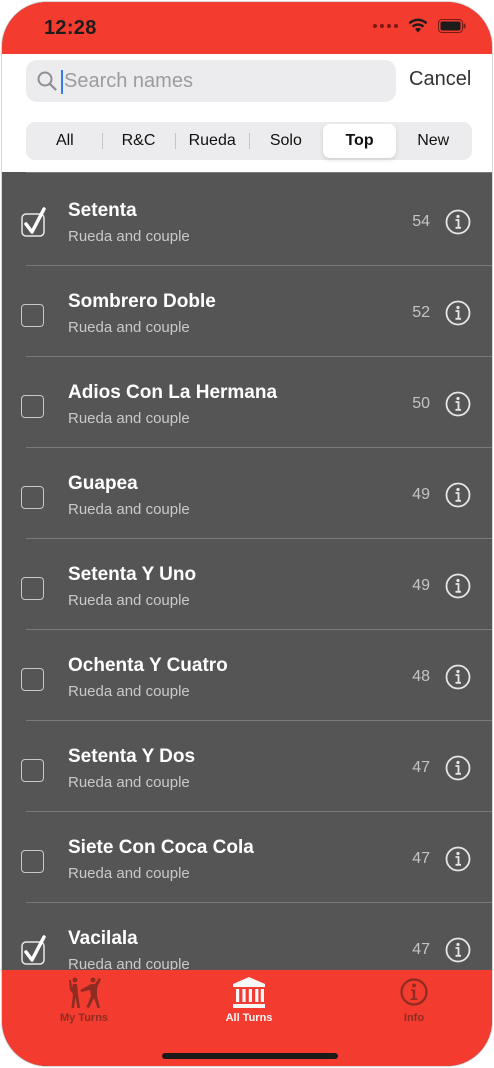 Image resolution: width=494 pixels, height=1068 pixels. Describe the element at coordinates (138, 141) in the screenshot. I see `segment-r-c: R&C` at that location.